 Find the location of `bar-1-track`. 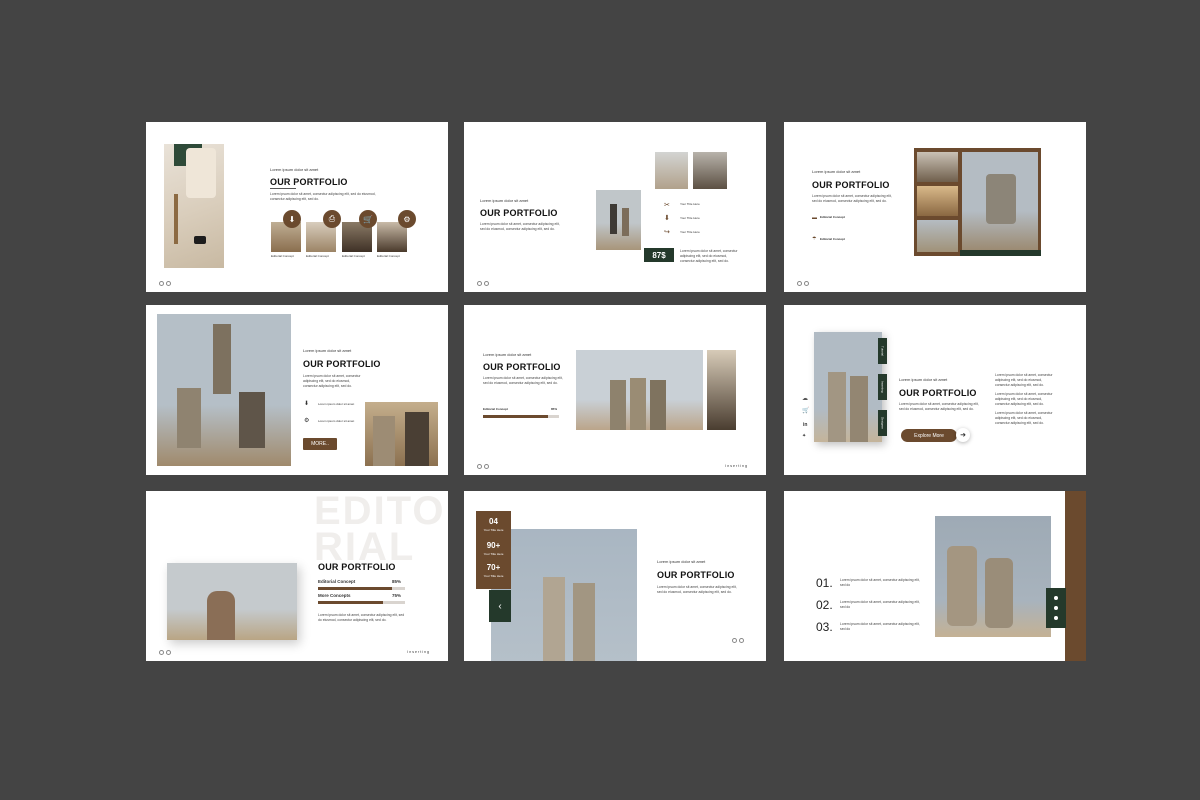

bar-1-track is located at coordinates (361, 588).